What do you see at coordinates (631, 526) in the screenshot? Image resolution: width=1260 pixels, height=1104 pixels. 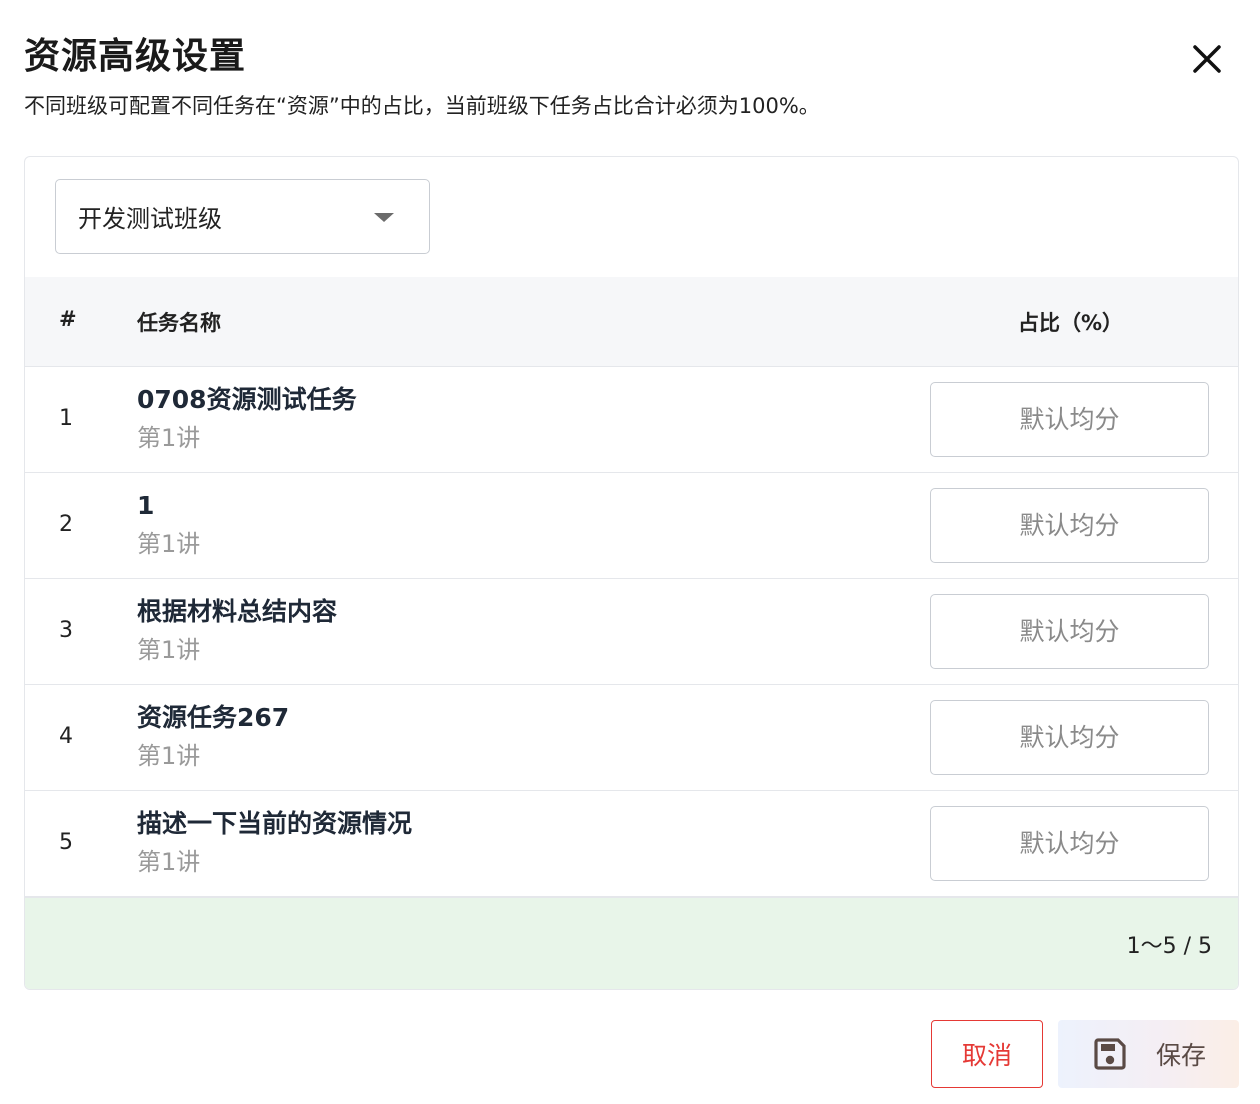 I see `table-row: 2 1 第1讲` at bounding box center [631, 526].